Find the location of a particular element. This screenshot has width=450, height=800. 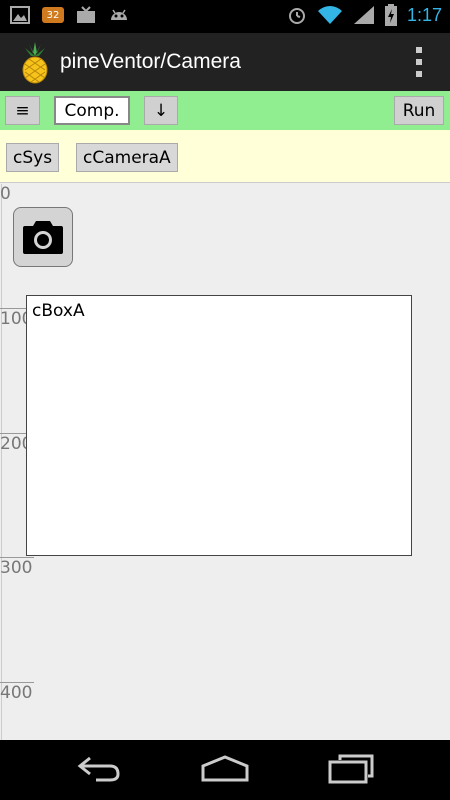

app-title: pineVentor/Camera is located at coordinates (150, 61).